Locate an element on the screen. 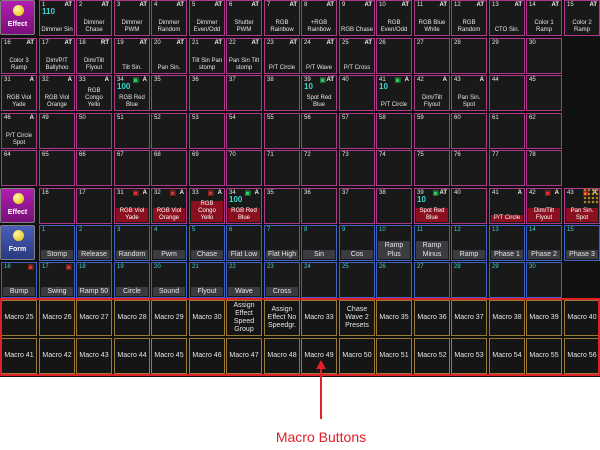  pool-button: 68 is located at coordinates (169, 168).